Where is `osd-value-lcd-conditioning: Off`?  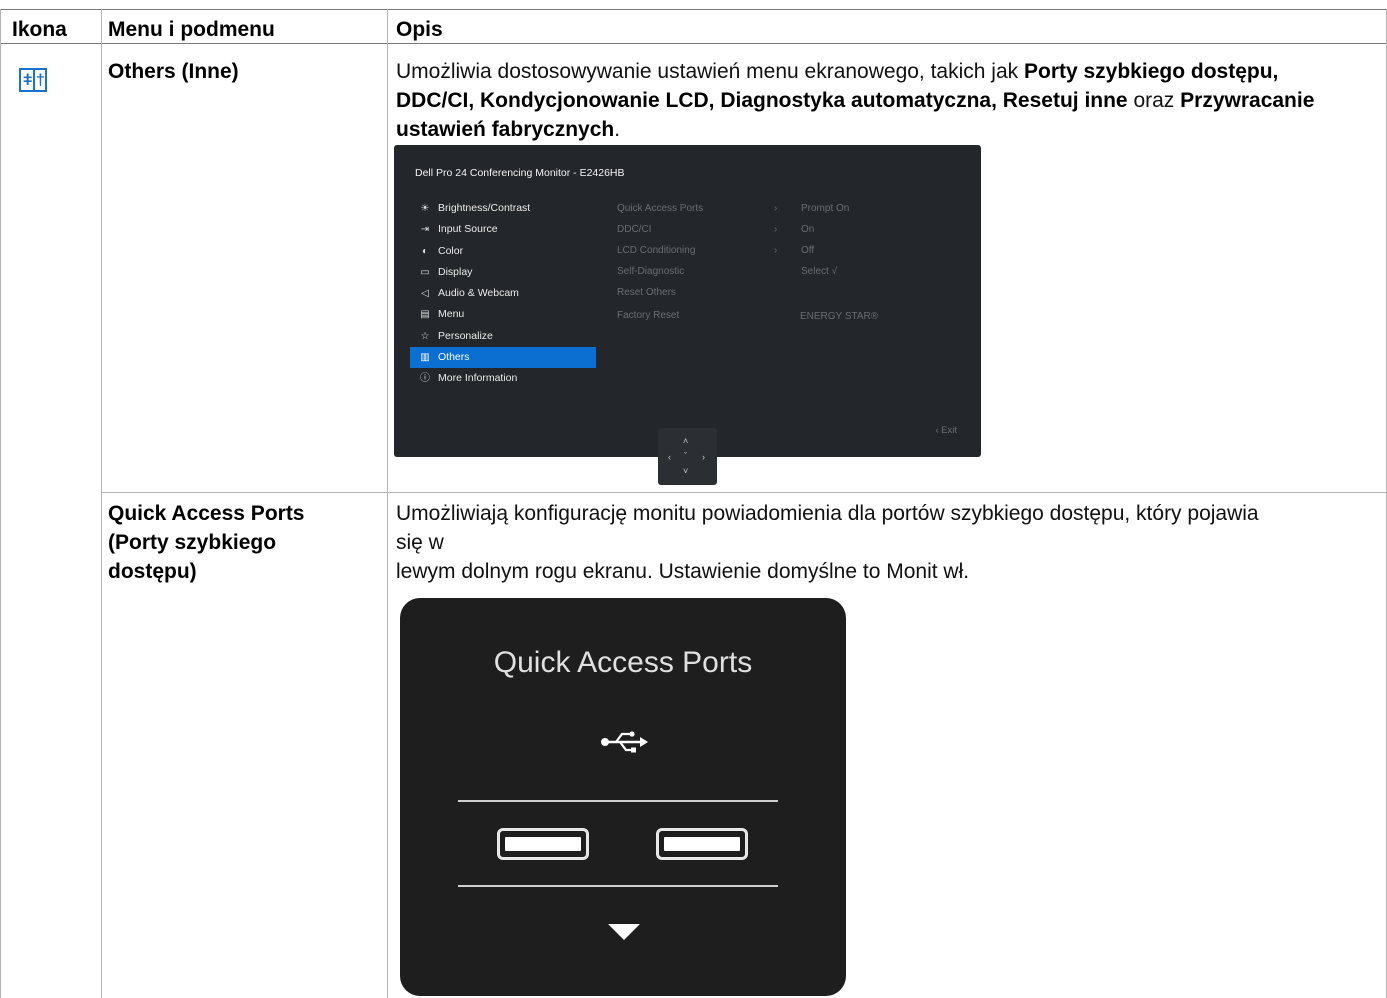 osd-value-lcd-conditioning: Off is located at coordinates (808, 250).